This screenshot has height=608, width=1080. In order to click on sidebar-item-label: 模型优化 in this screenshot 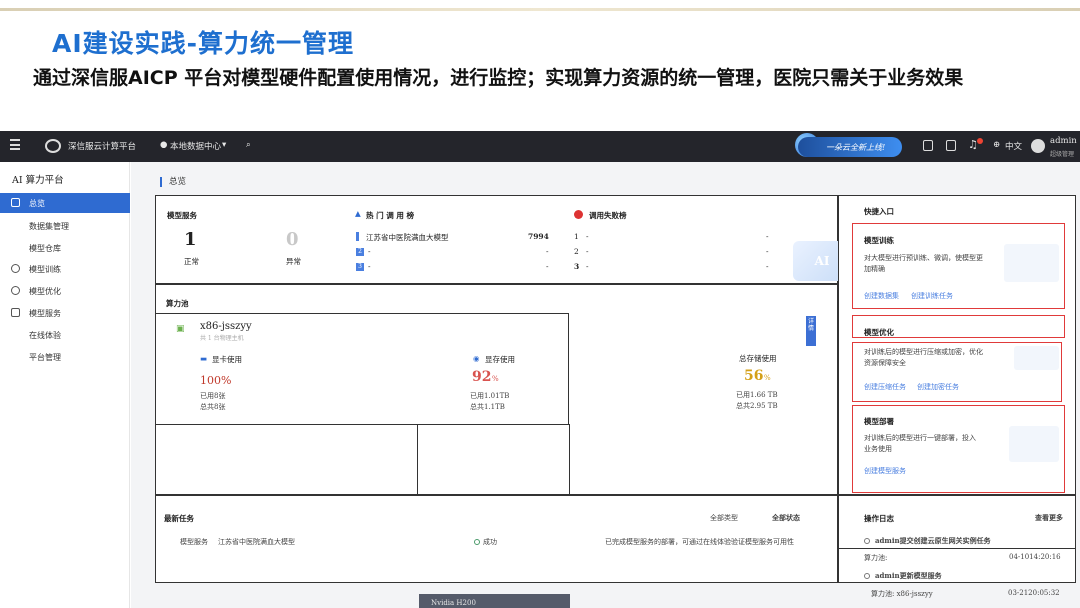, I will do `click(45, 291)`.